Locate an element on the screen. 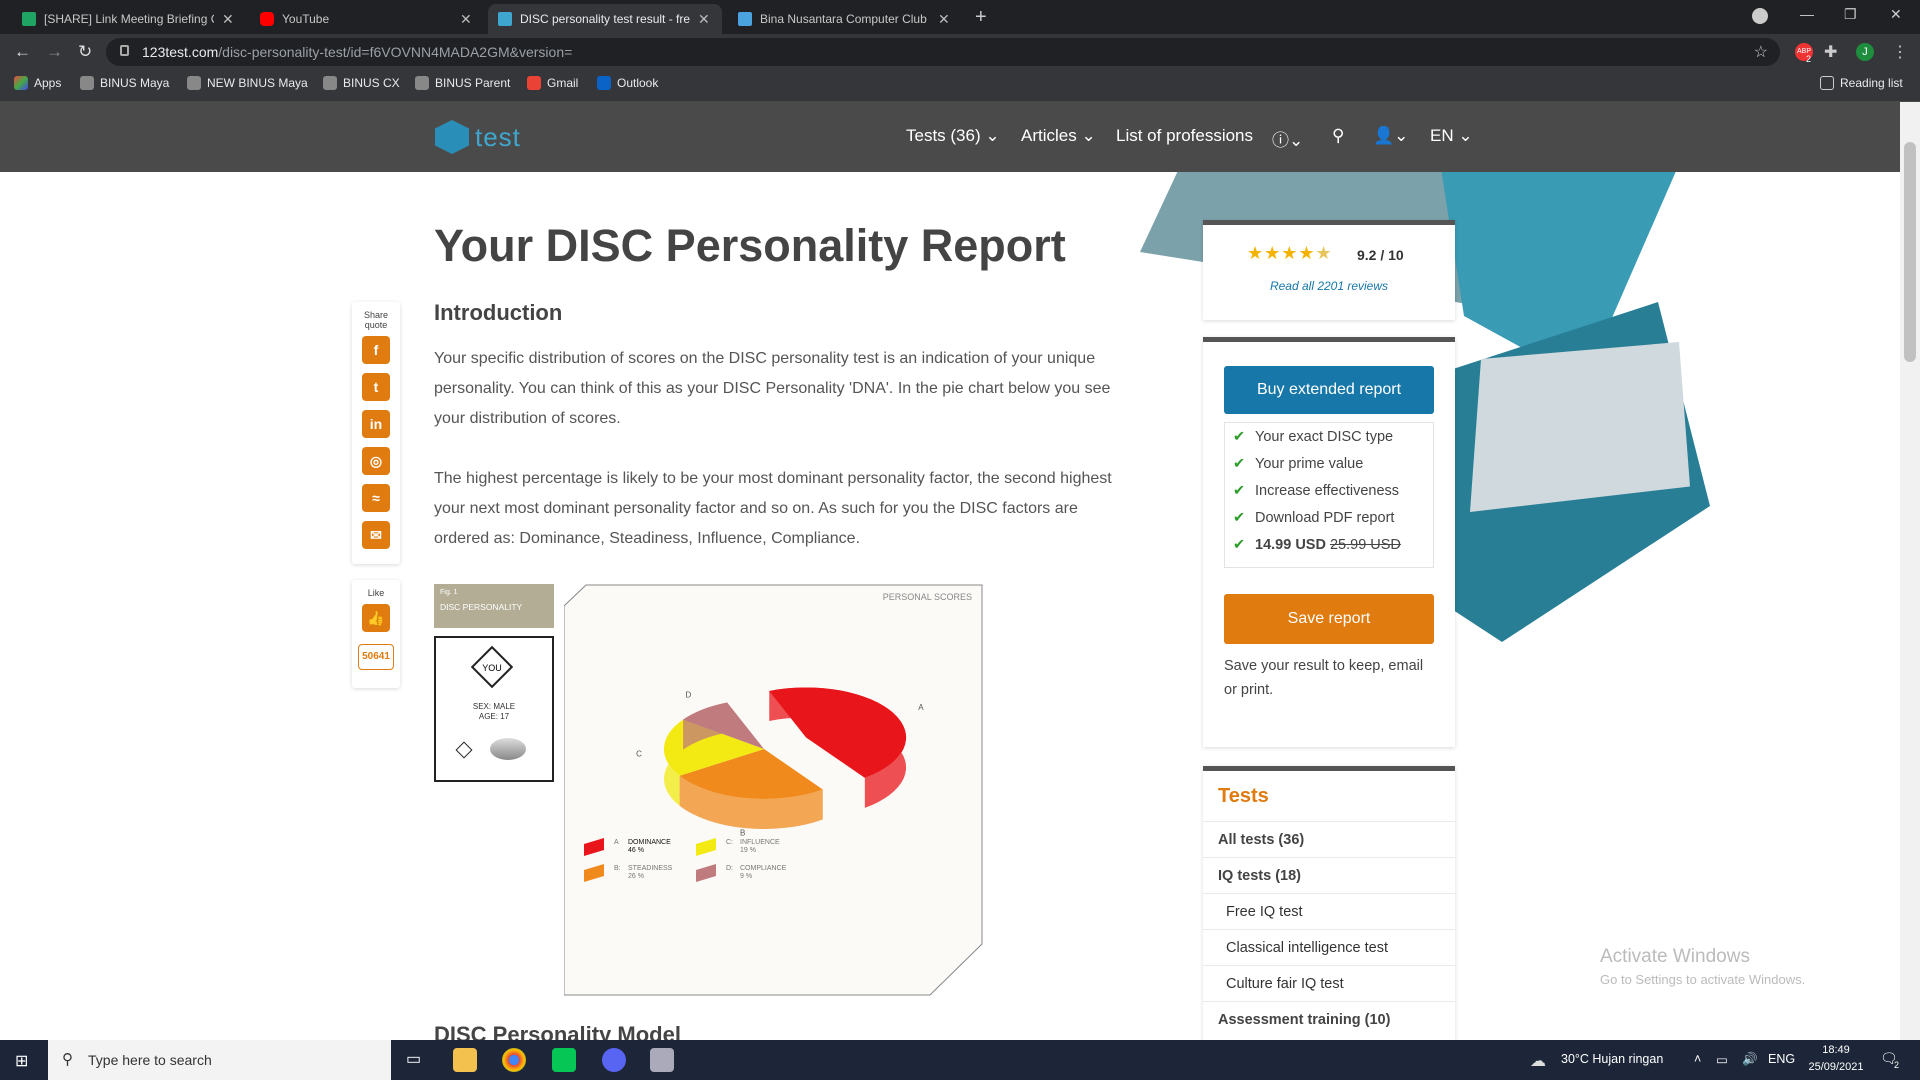 The image size is (1920, 1080). tab-disc: DISC personality test result - free ✕ is located at coordinates (605, 19).